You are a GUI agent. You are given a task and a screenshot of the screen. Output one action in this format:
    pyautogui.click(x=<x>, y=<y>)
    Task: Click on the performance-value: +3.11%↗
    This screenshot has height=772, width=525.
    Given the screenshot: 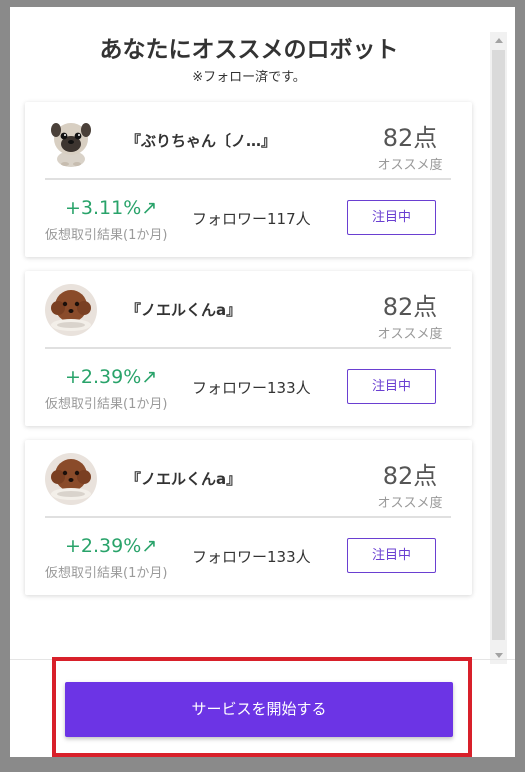 What is the action you would take?
    pyautogui.click(x=111, y=208)
    